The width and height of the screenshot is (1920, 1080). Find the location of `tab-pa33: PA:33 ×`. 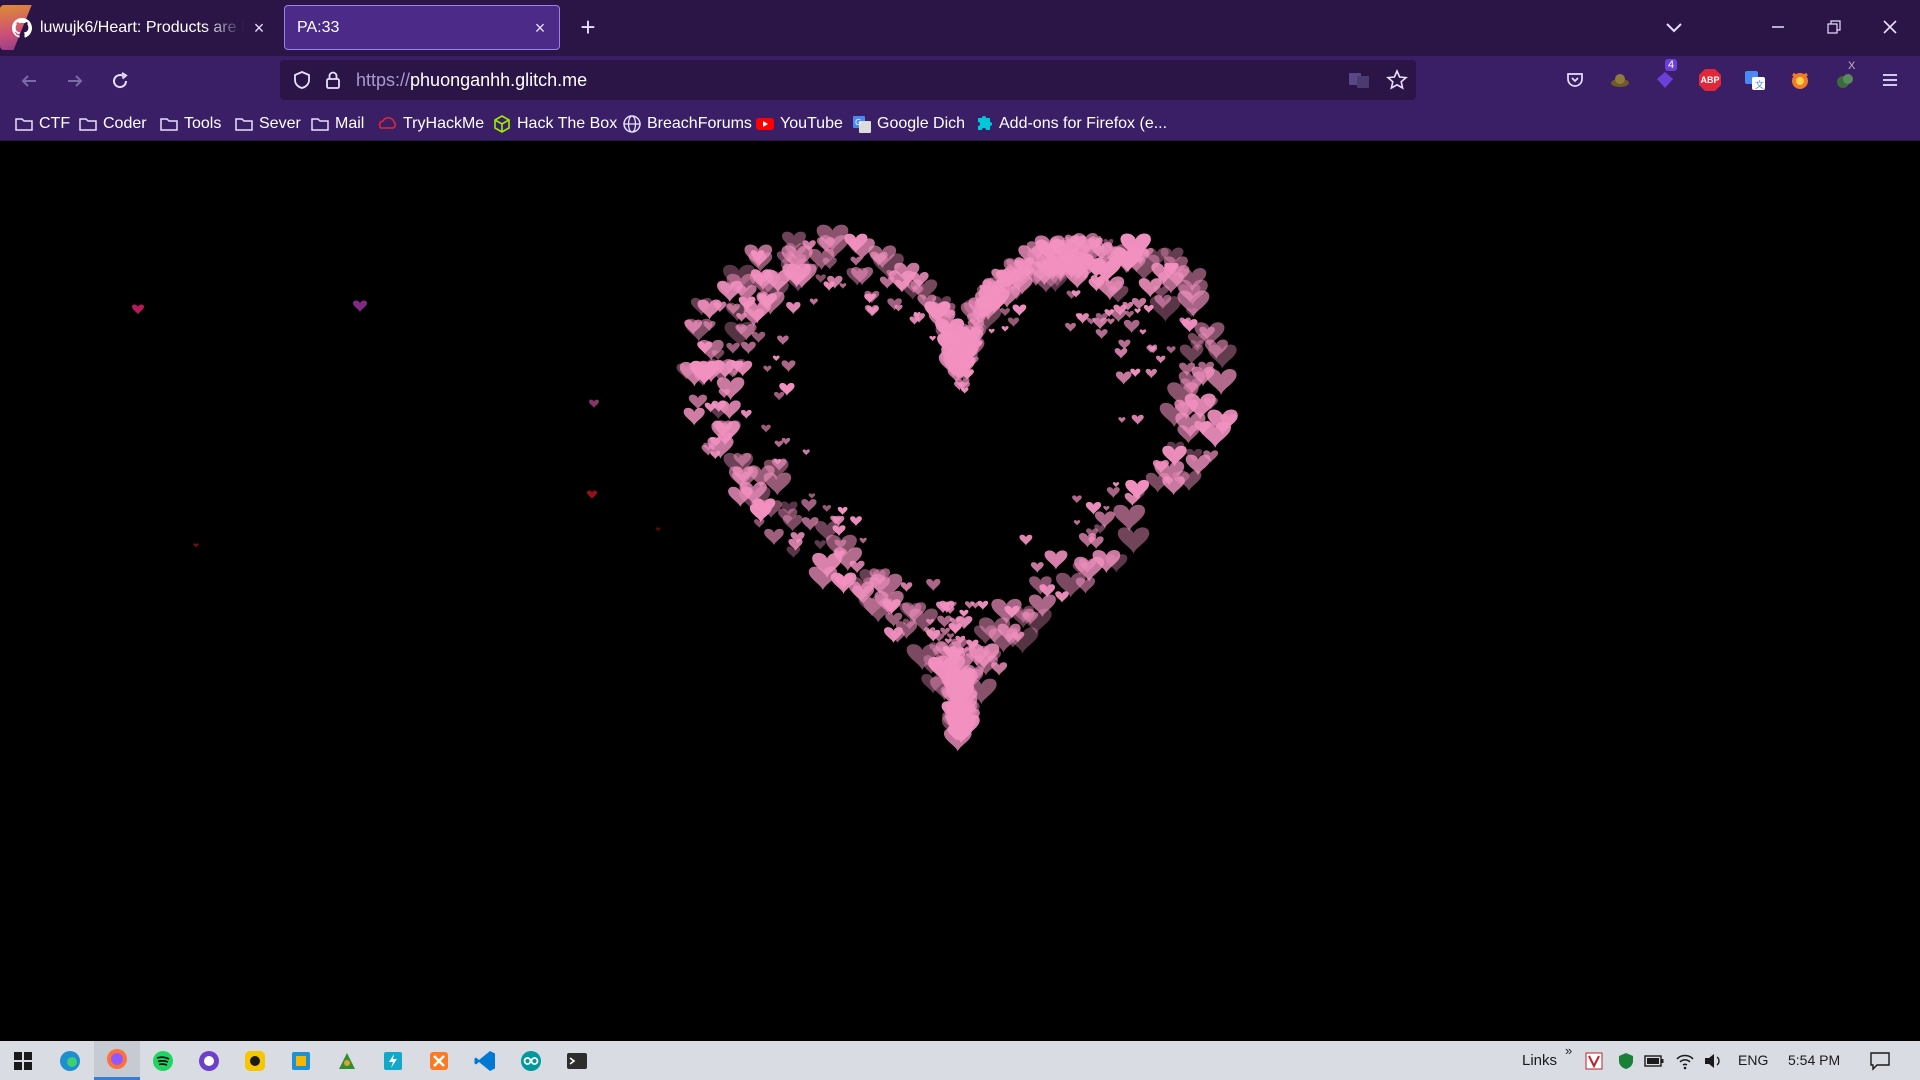

tab-pa33: PA:33 × is located at coordinates (422, 27).